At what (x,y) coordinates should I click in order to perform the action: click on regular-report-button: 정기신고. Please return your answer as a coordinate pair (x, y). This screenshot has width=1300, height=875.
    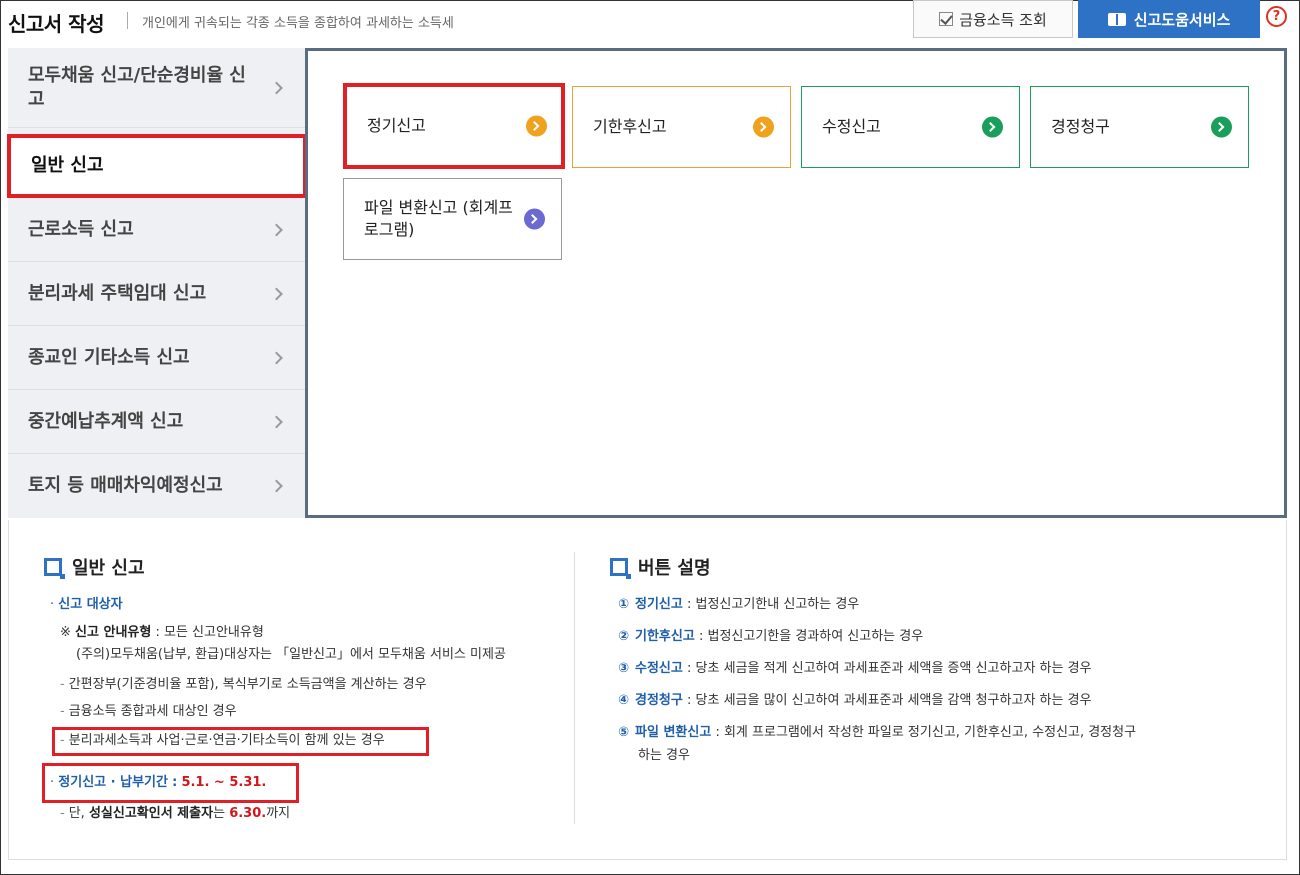
    Looking at the image, I should click on (454, 126).